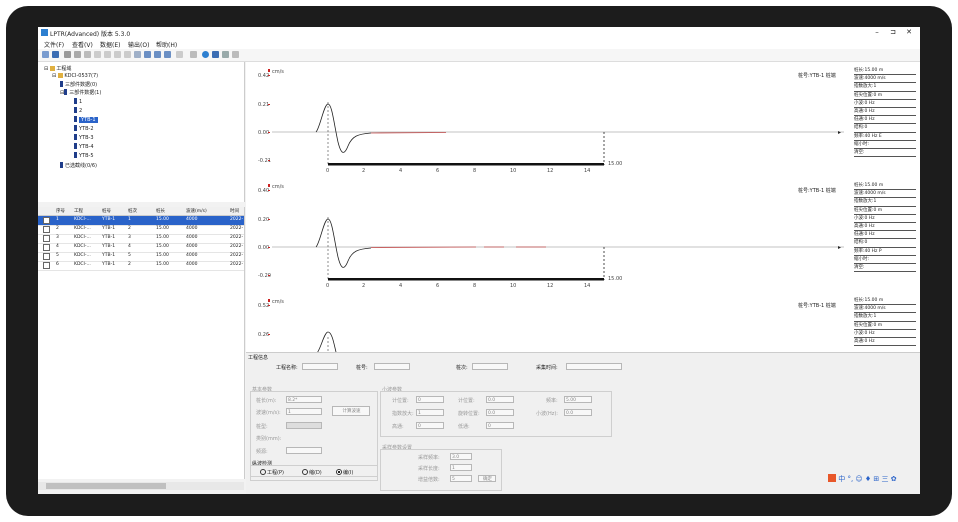 This screenshot has width=958, height=522. I want to click on pile-field, so click(392, 366).